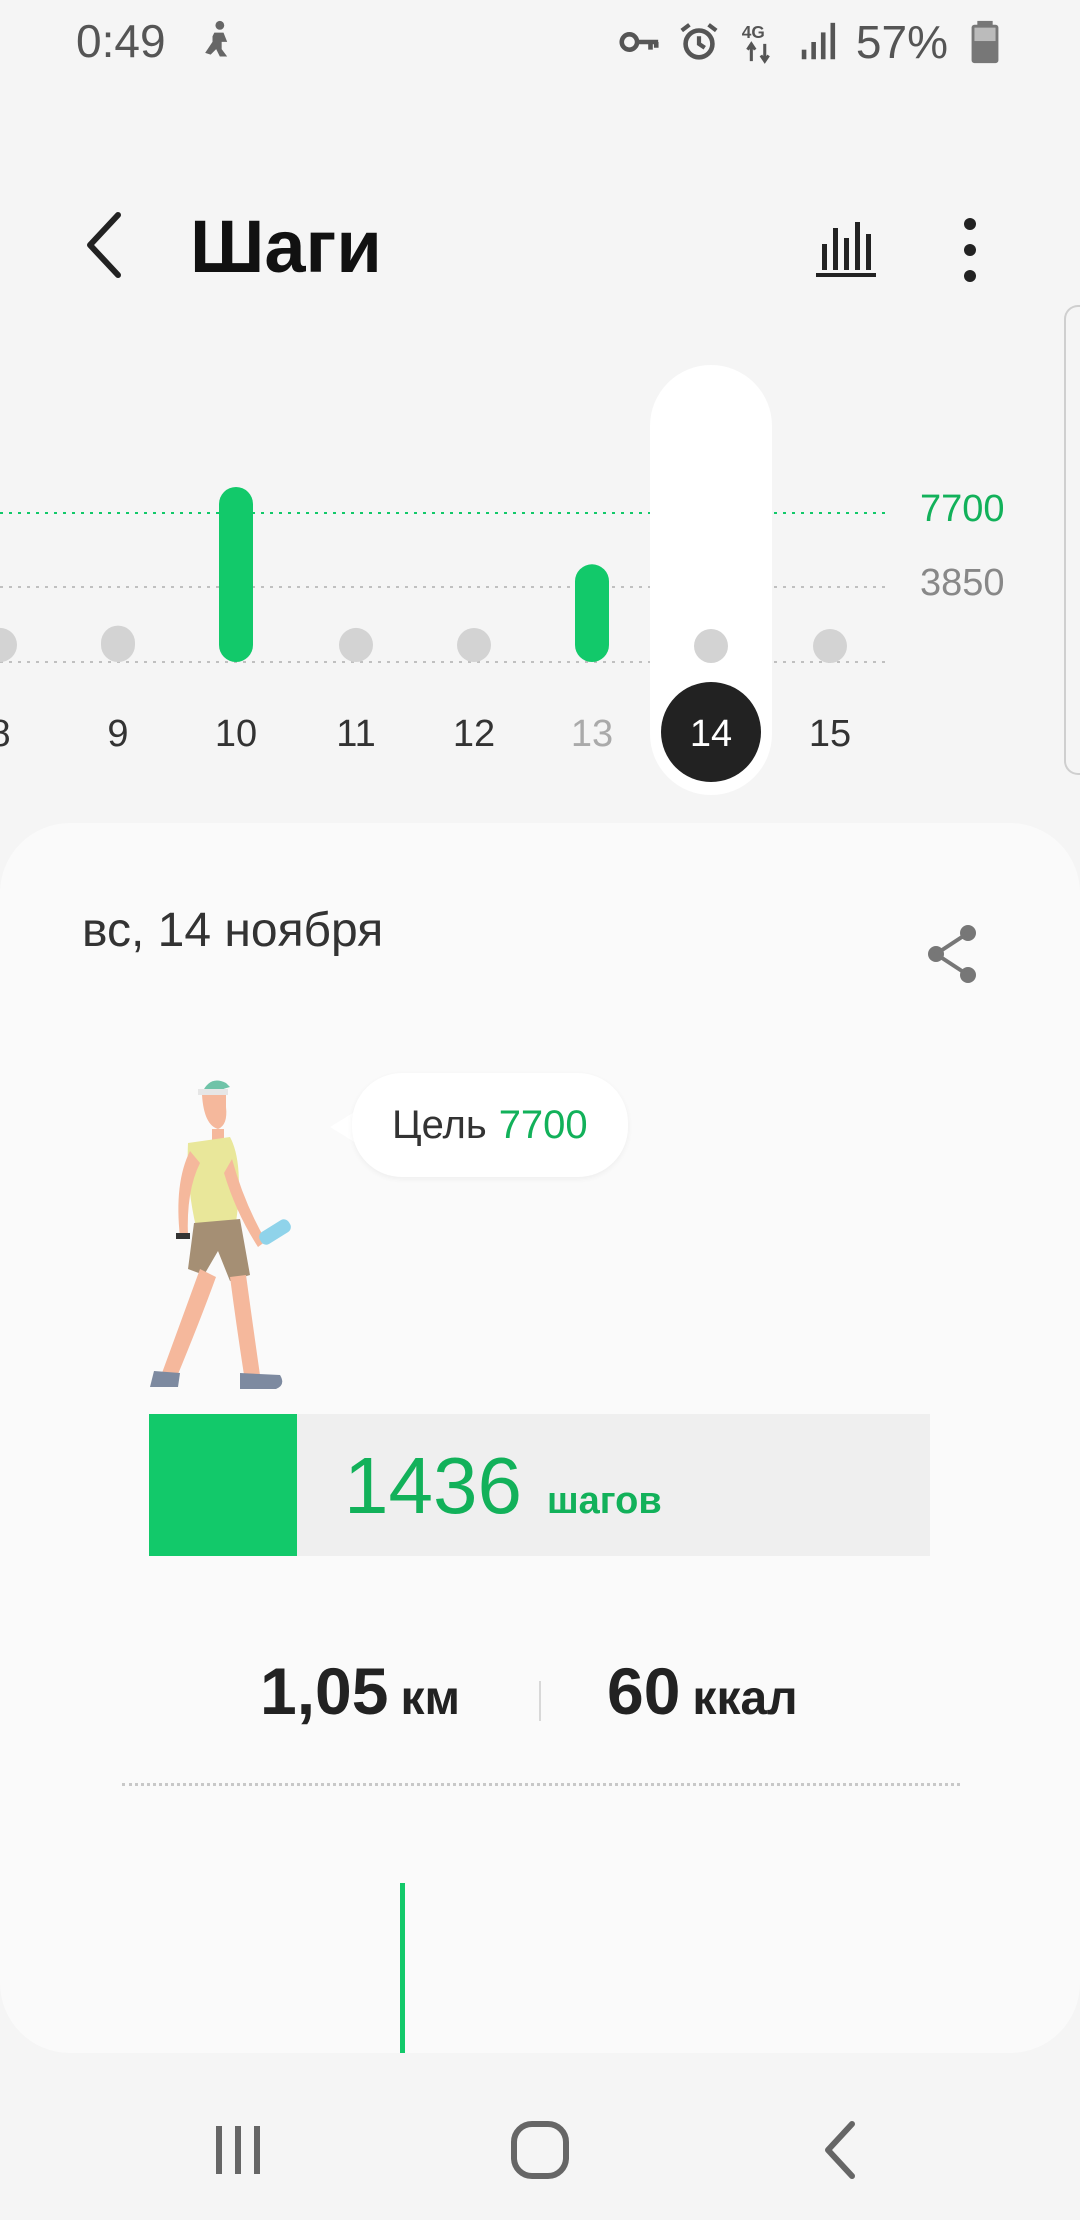 The height and width of the screenshot is (2220, 1080). I want to click on stats-divider, so click(540, 1701).